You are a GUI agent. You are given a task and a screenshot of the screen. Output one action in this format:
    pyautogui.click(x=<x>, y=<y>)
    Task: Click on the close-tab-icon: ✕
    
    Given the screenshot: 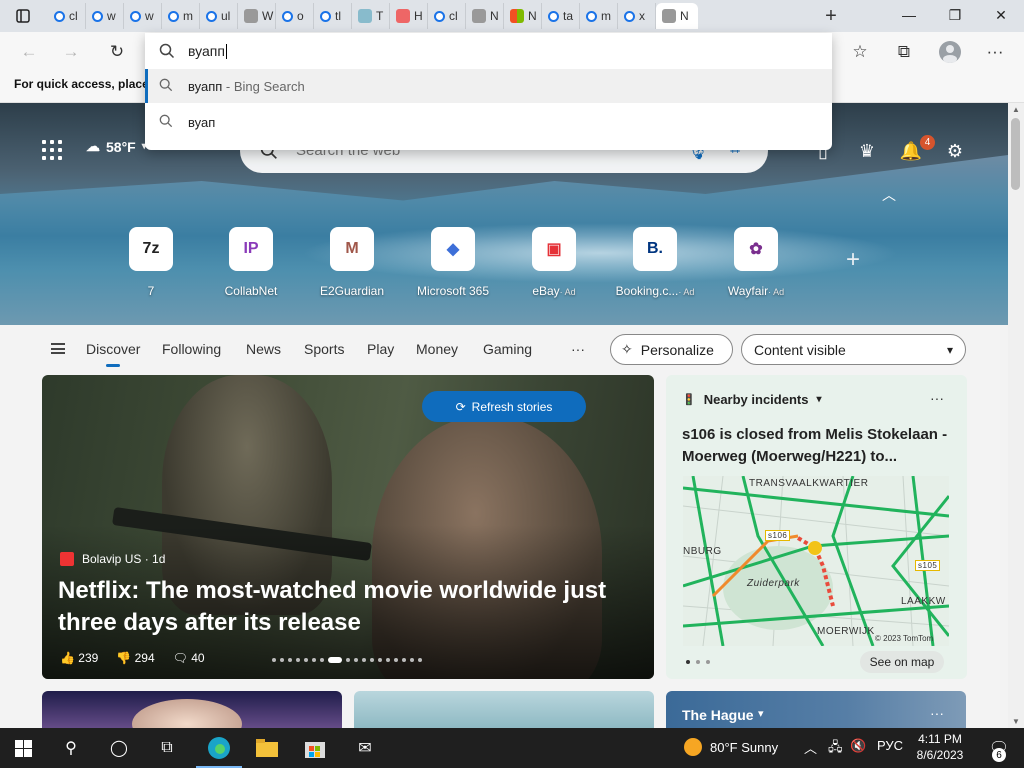 What is the action you would take?
    pyautogui.click(x=697, y=16)
    